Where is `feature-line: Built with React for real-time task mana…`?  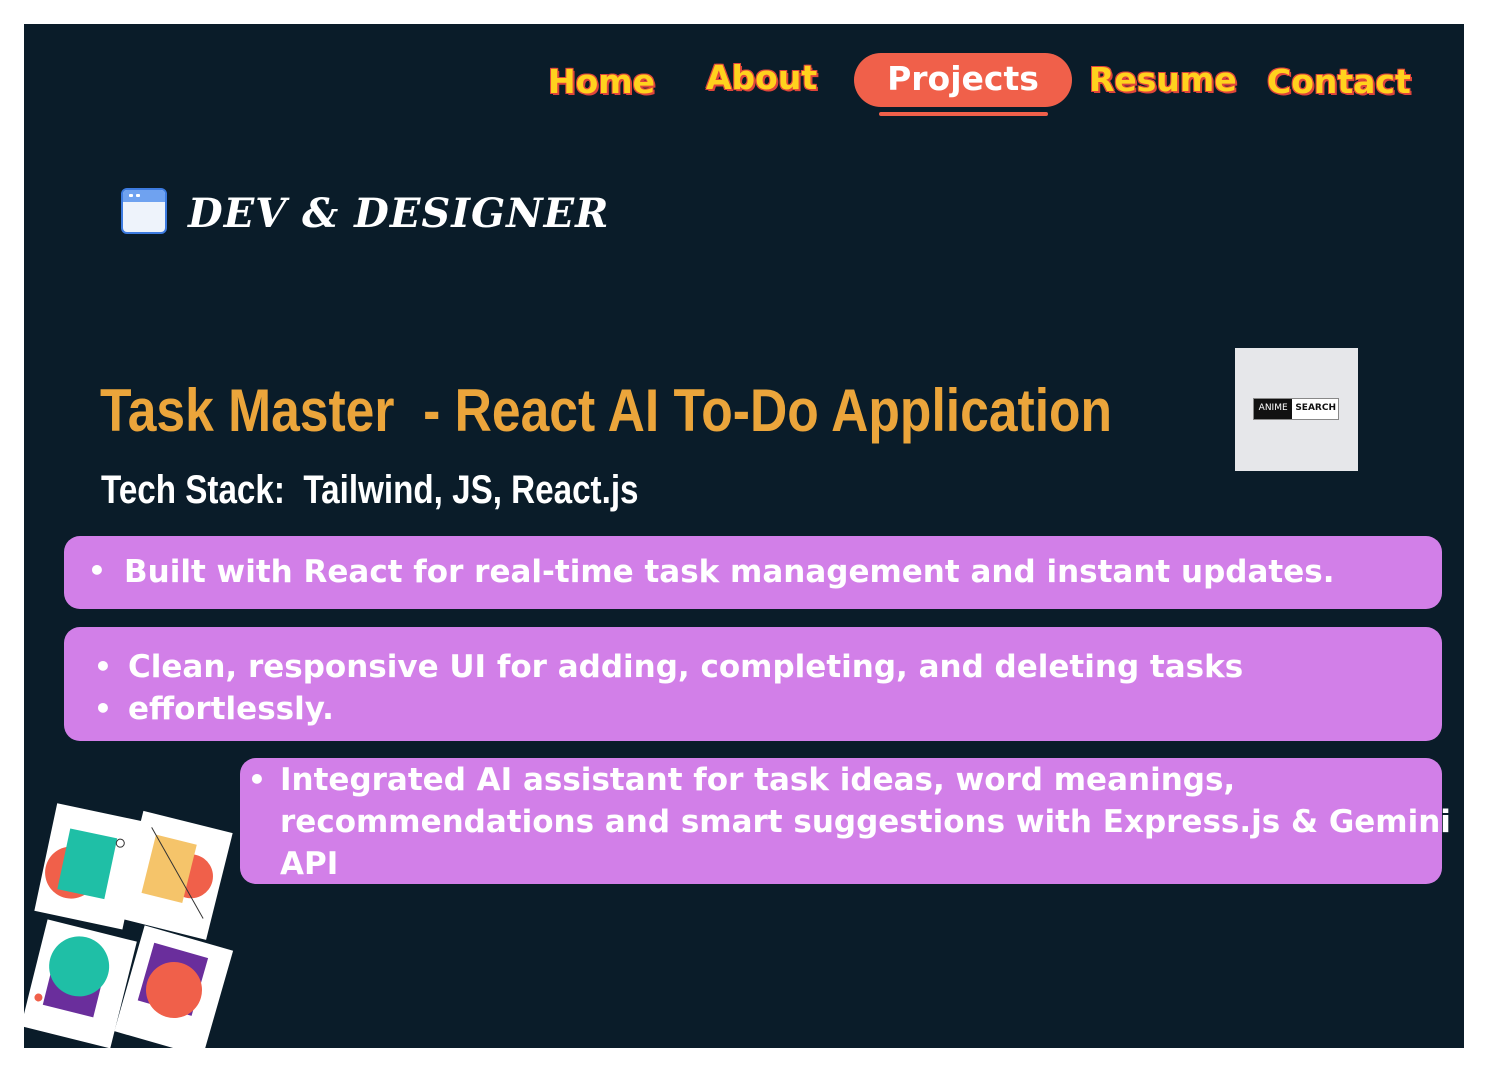 feature-line: Built with React for real-time task mana… is located at coordinates (729, 572).